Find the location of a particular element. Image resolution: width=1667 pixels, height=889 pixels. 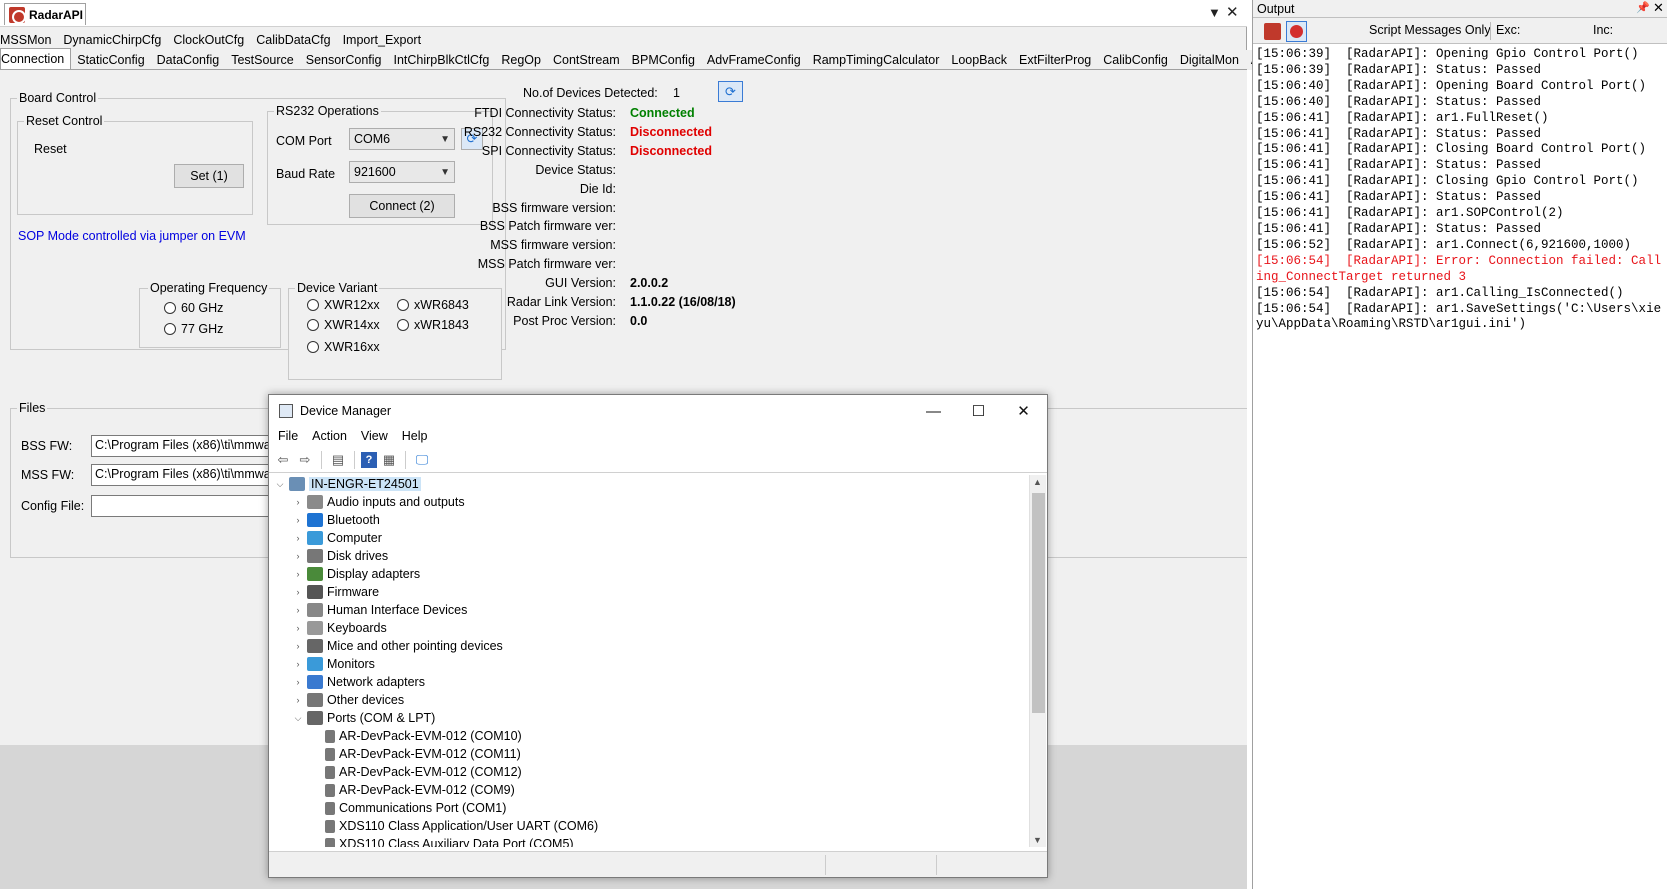

tree-category-firmware: › Firmware is located at coordinates (335, 592).